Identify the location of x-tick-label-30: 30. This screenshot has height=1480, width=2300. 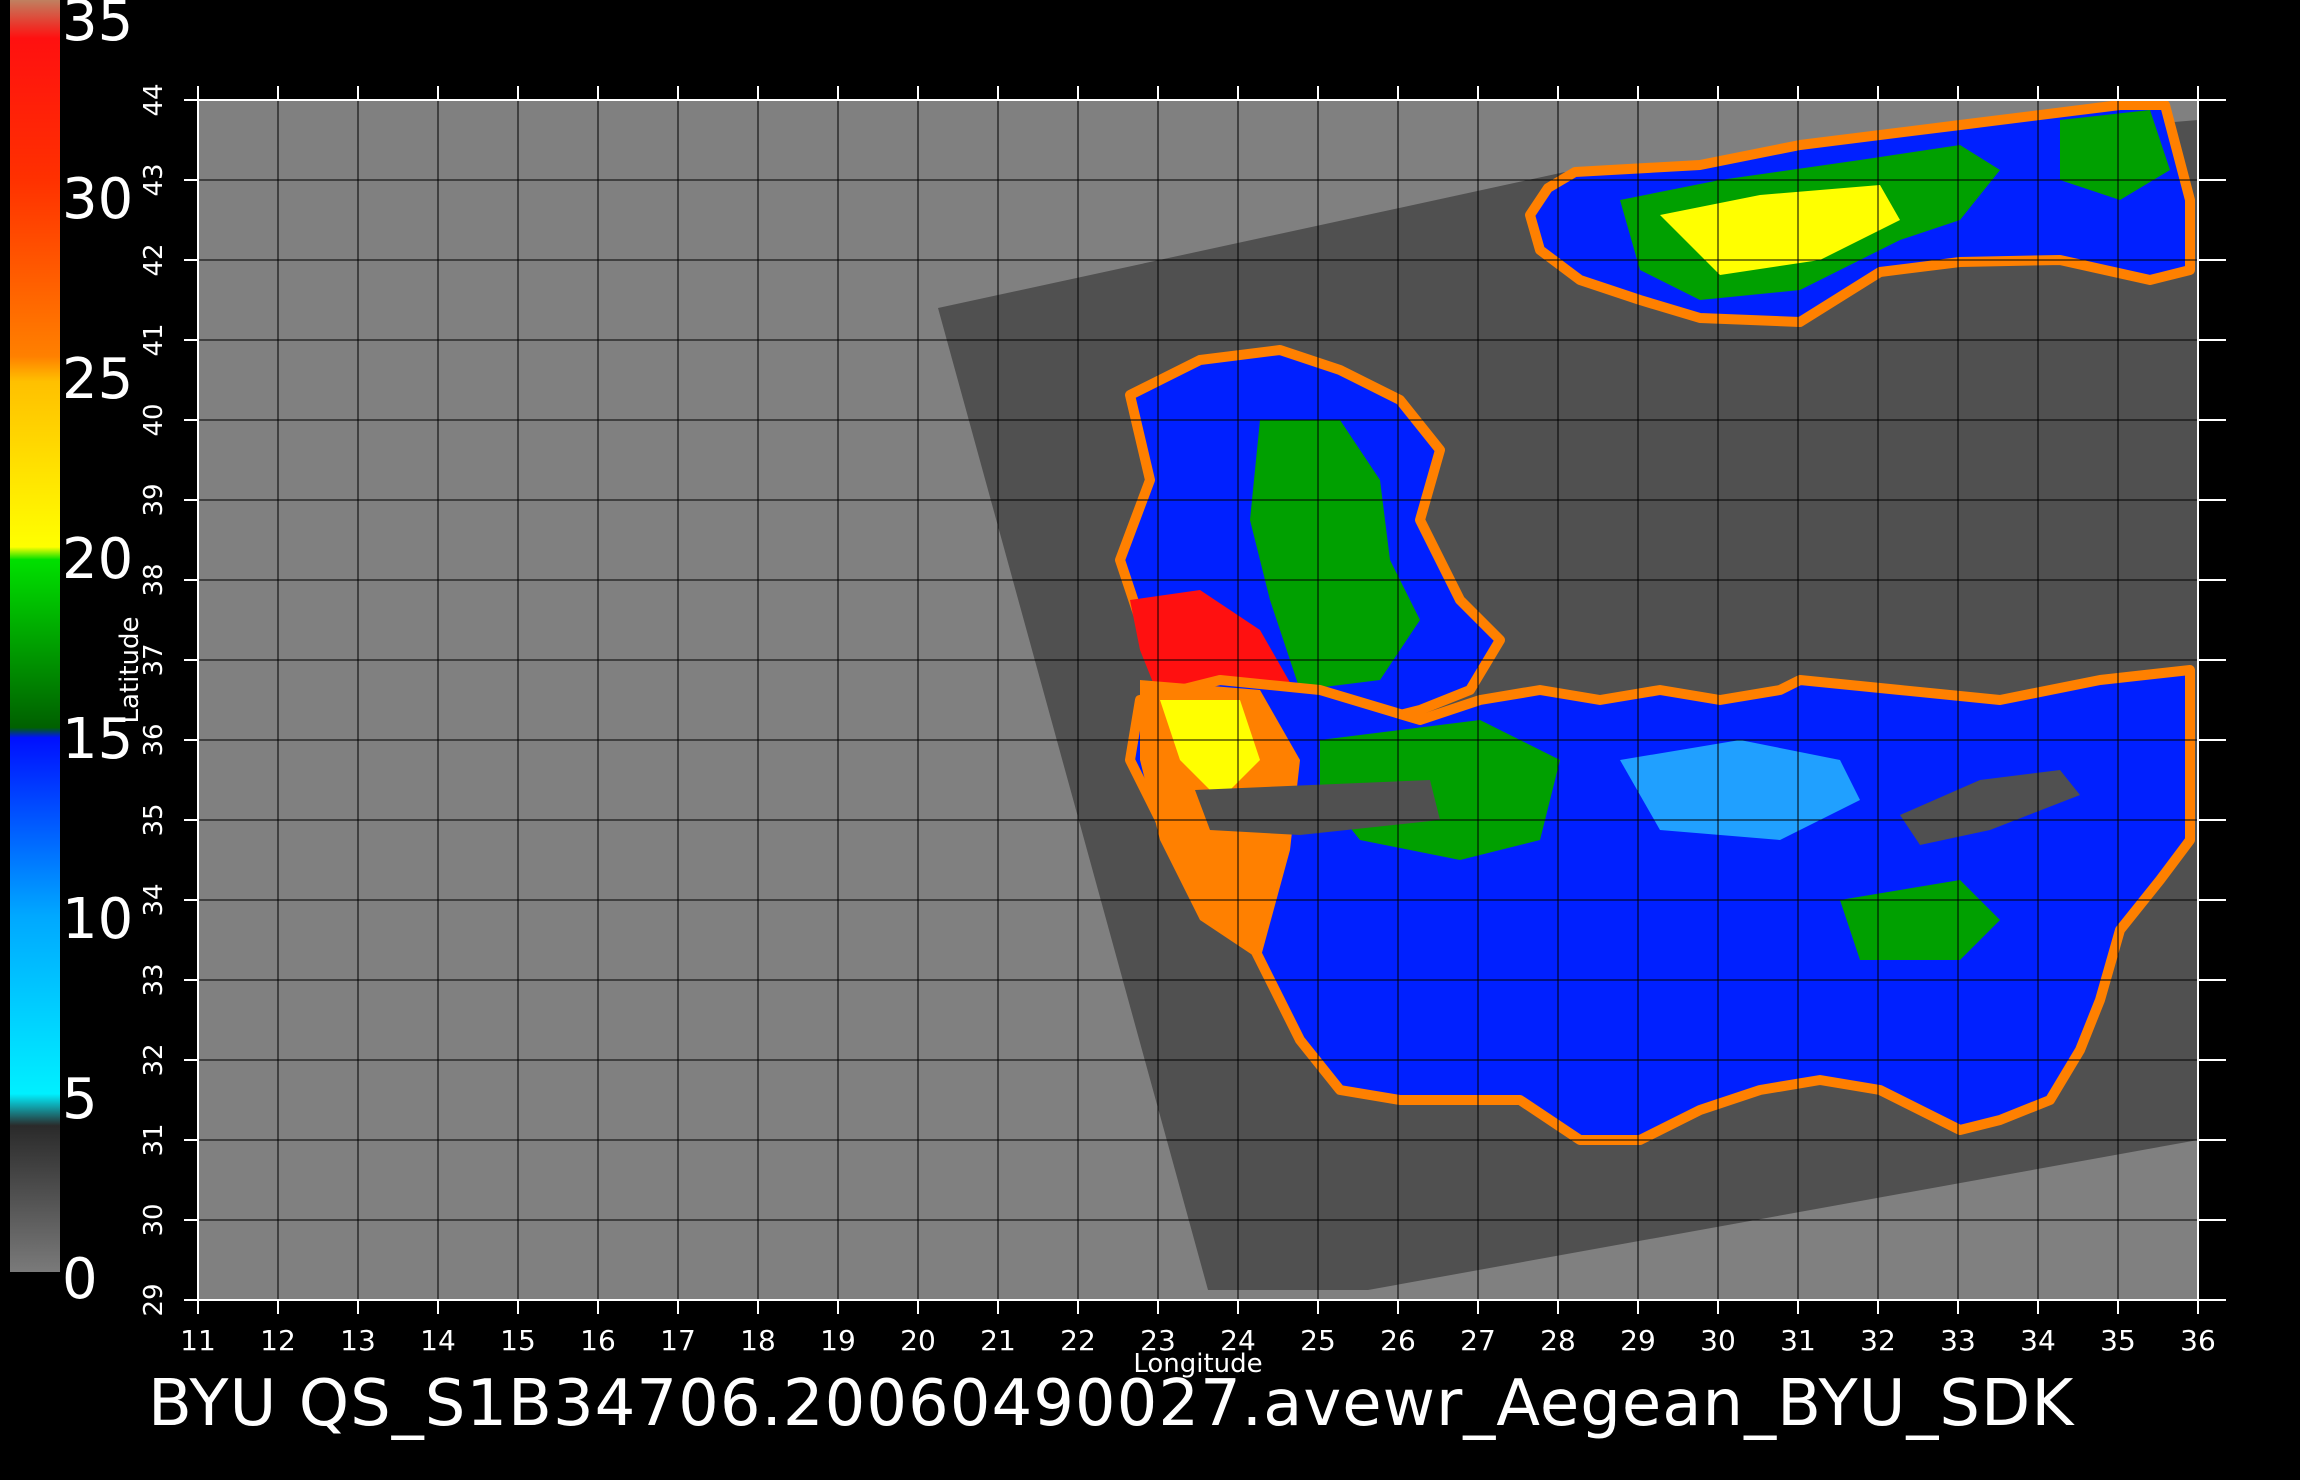
(1718, 1340).